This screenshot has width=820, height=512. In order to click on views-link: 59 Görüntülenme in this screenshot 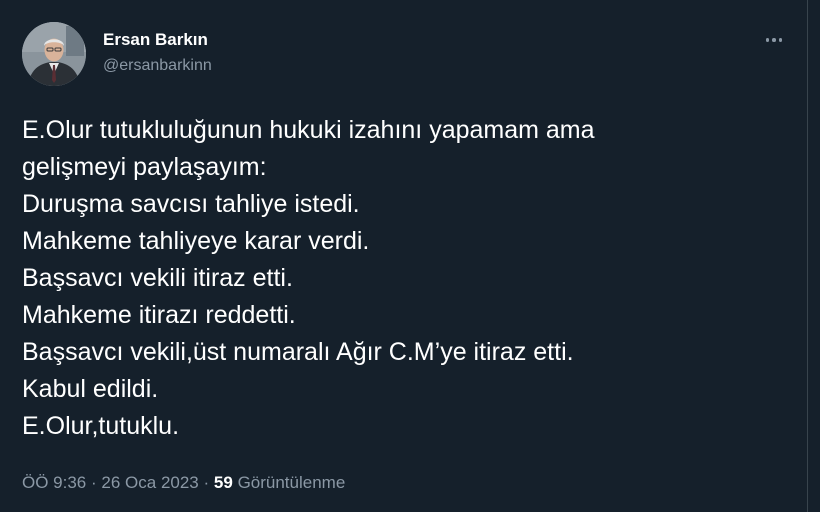, I will do `click(279, 482)`.